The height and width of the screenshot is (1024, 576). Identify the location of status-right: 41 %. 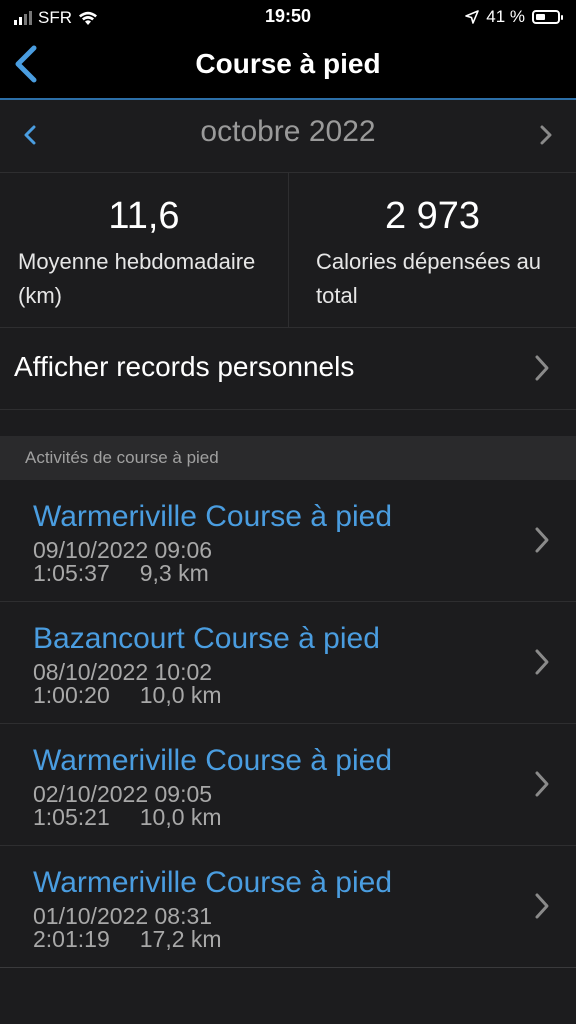
(514, 17).